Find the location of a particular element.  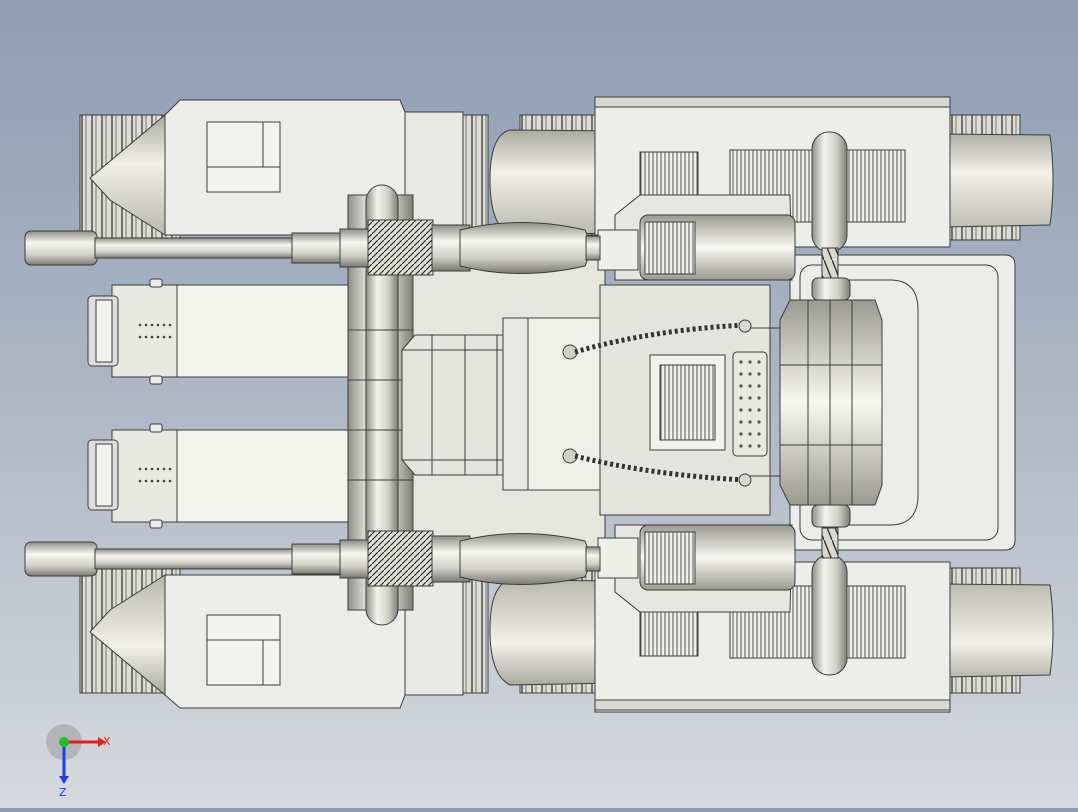

x-axis-label: X is located at coordinates (107, 741).